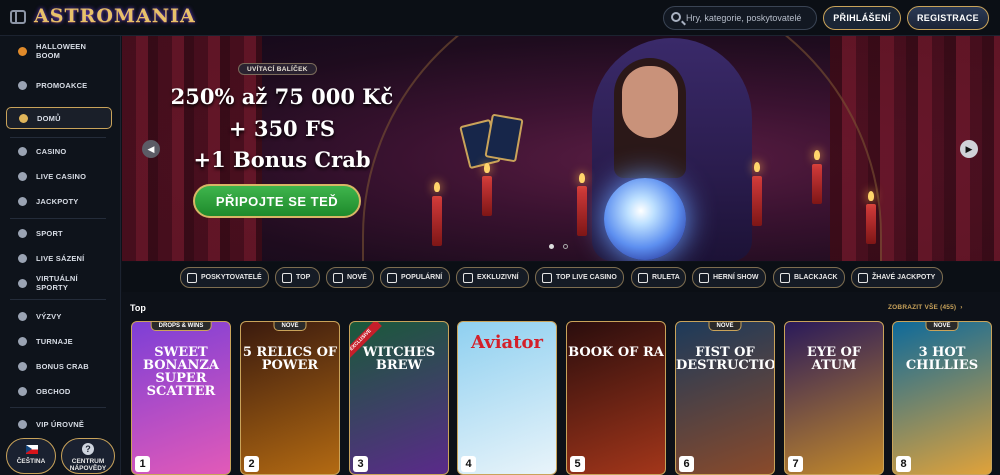 The height and width of the screenshot is (475, 1000). What do you see at coordinates (350, 277) in the screenshot?
I see `category-new: NOVÉ` at bounding box center [350, 277].